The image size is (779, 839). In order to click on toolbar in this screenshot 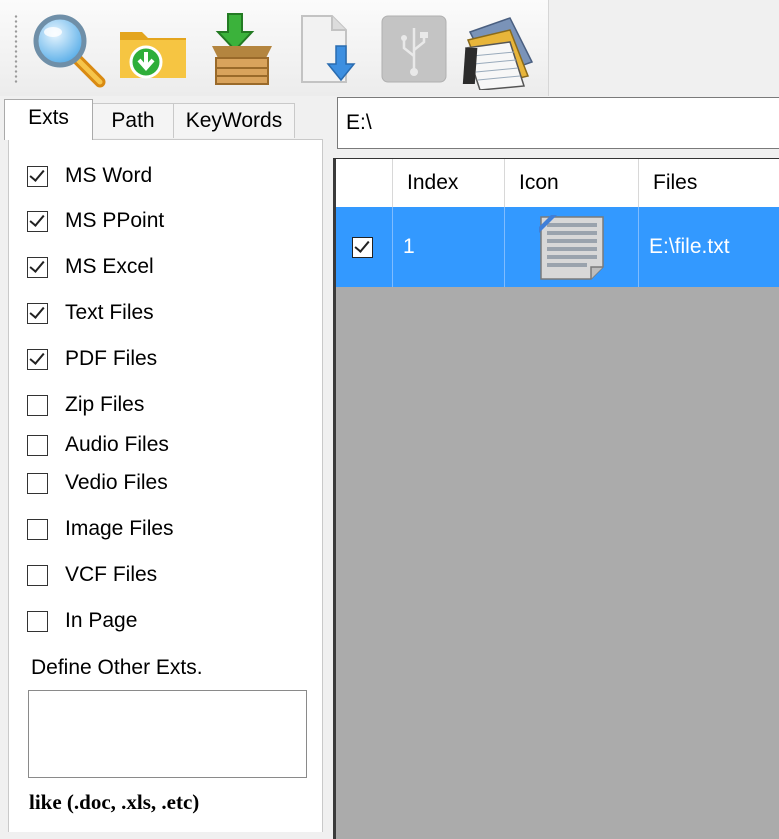, I will do `click(274, 48)`.